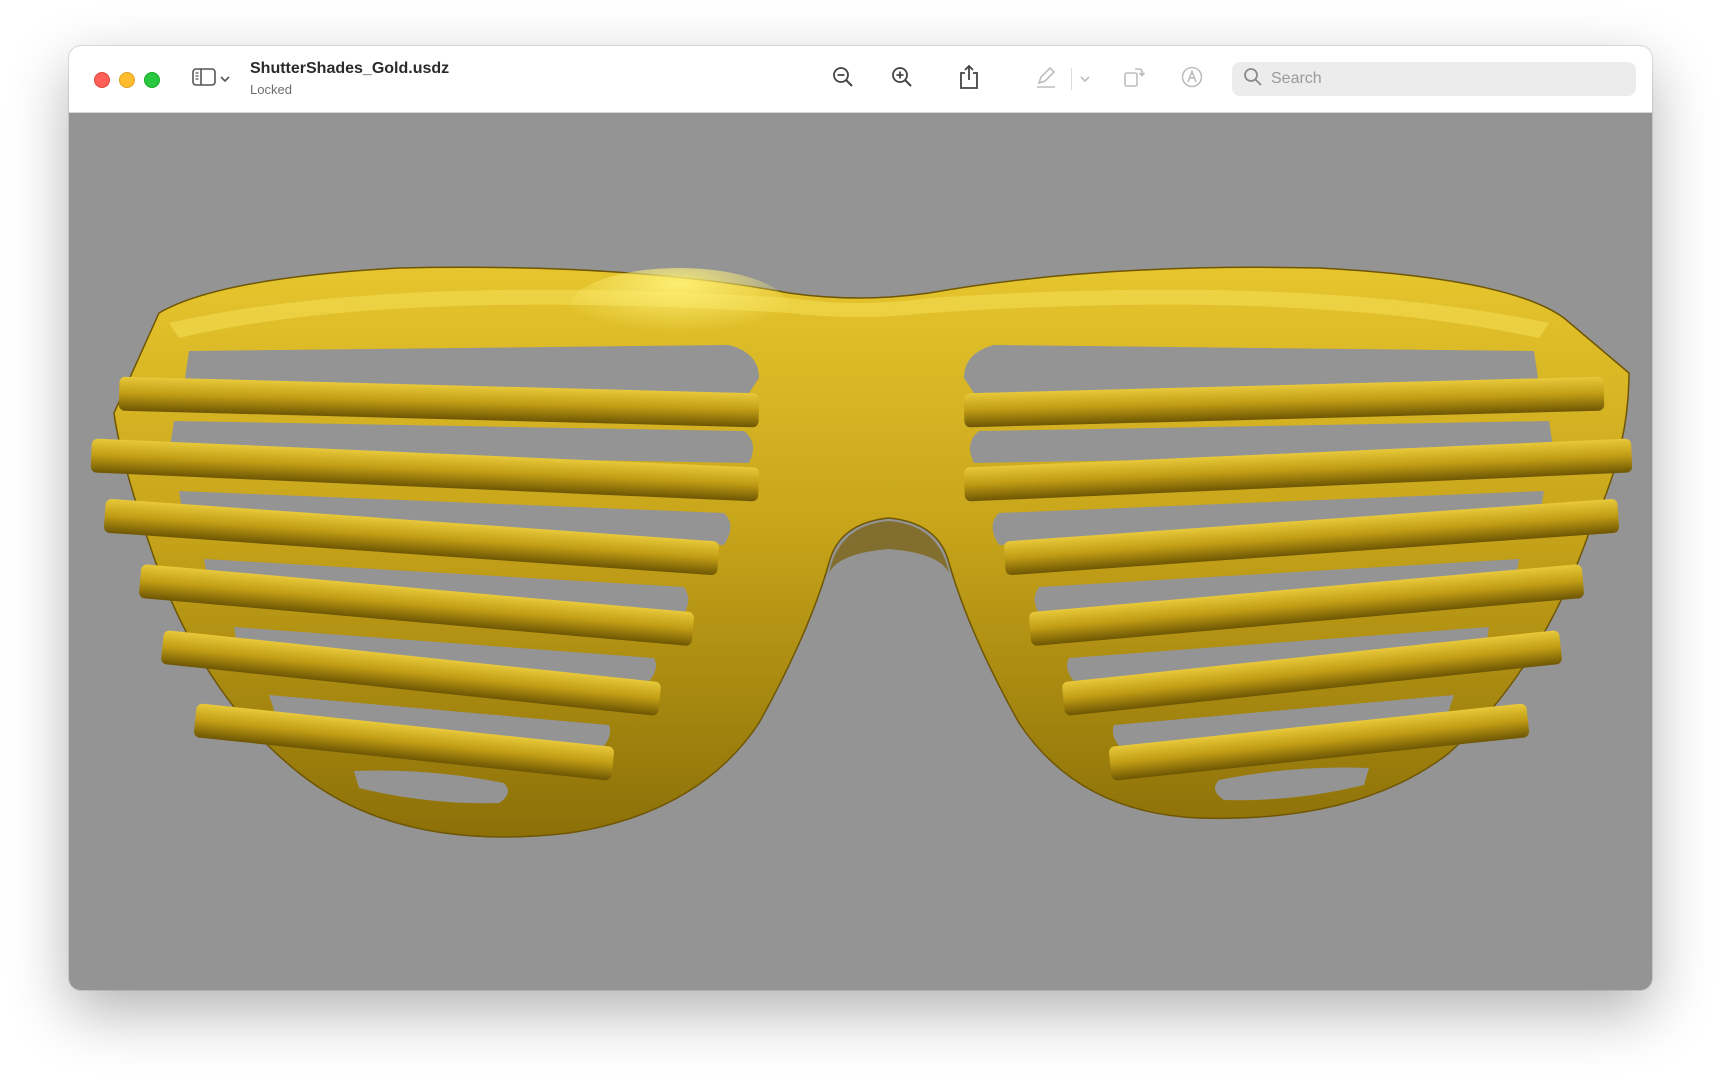 The width and height of the screenshot is (1720, 1080). I want to click on zoom-in-icon, so click(902, 79).